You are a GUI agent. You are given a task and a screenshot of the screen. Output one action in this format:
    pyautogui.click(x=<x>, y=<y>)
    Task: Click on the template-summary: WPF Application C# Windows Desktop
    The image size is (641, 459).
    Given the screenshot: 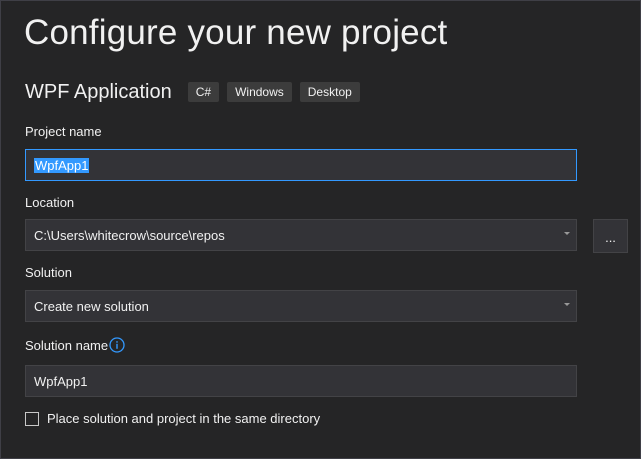 What is the action you would take?
    pyautogui.click(x=196, y=92)
    